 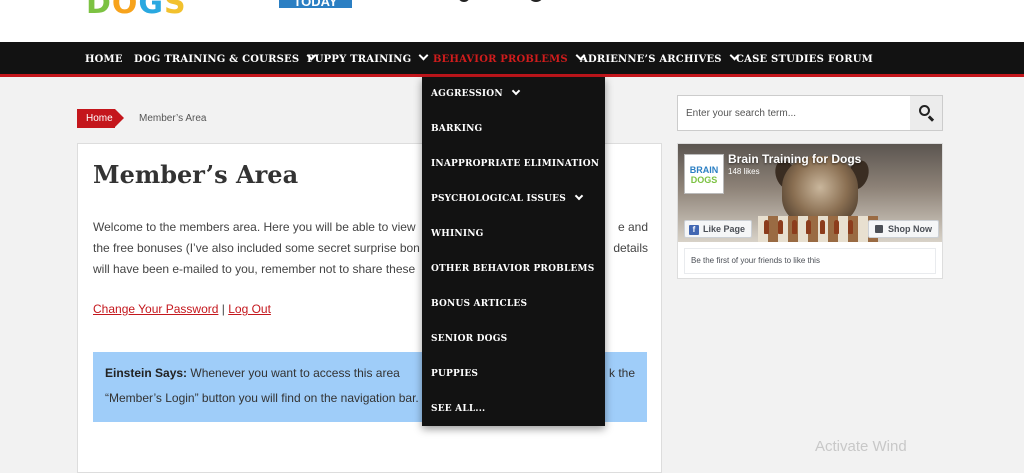 I want to click on account-links: Change Your Password | Log Out, so click(x=182, y=309).